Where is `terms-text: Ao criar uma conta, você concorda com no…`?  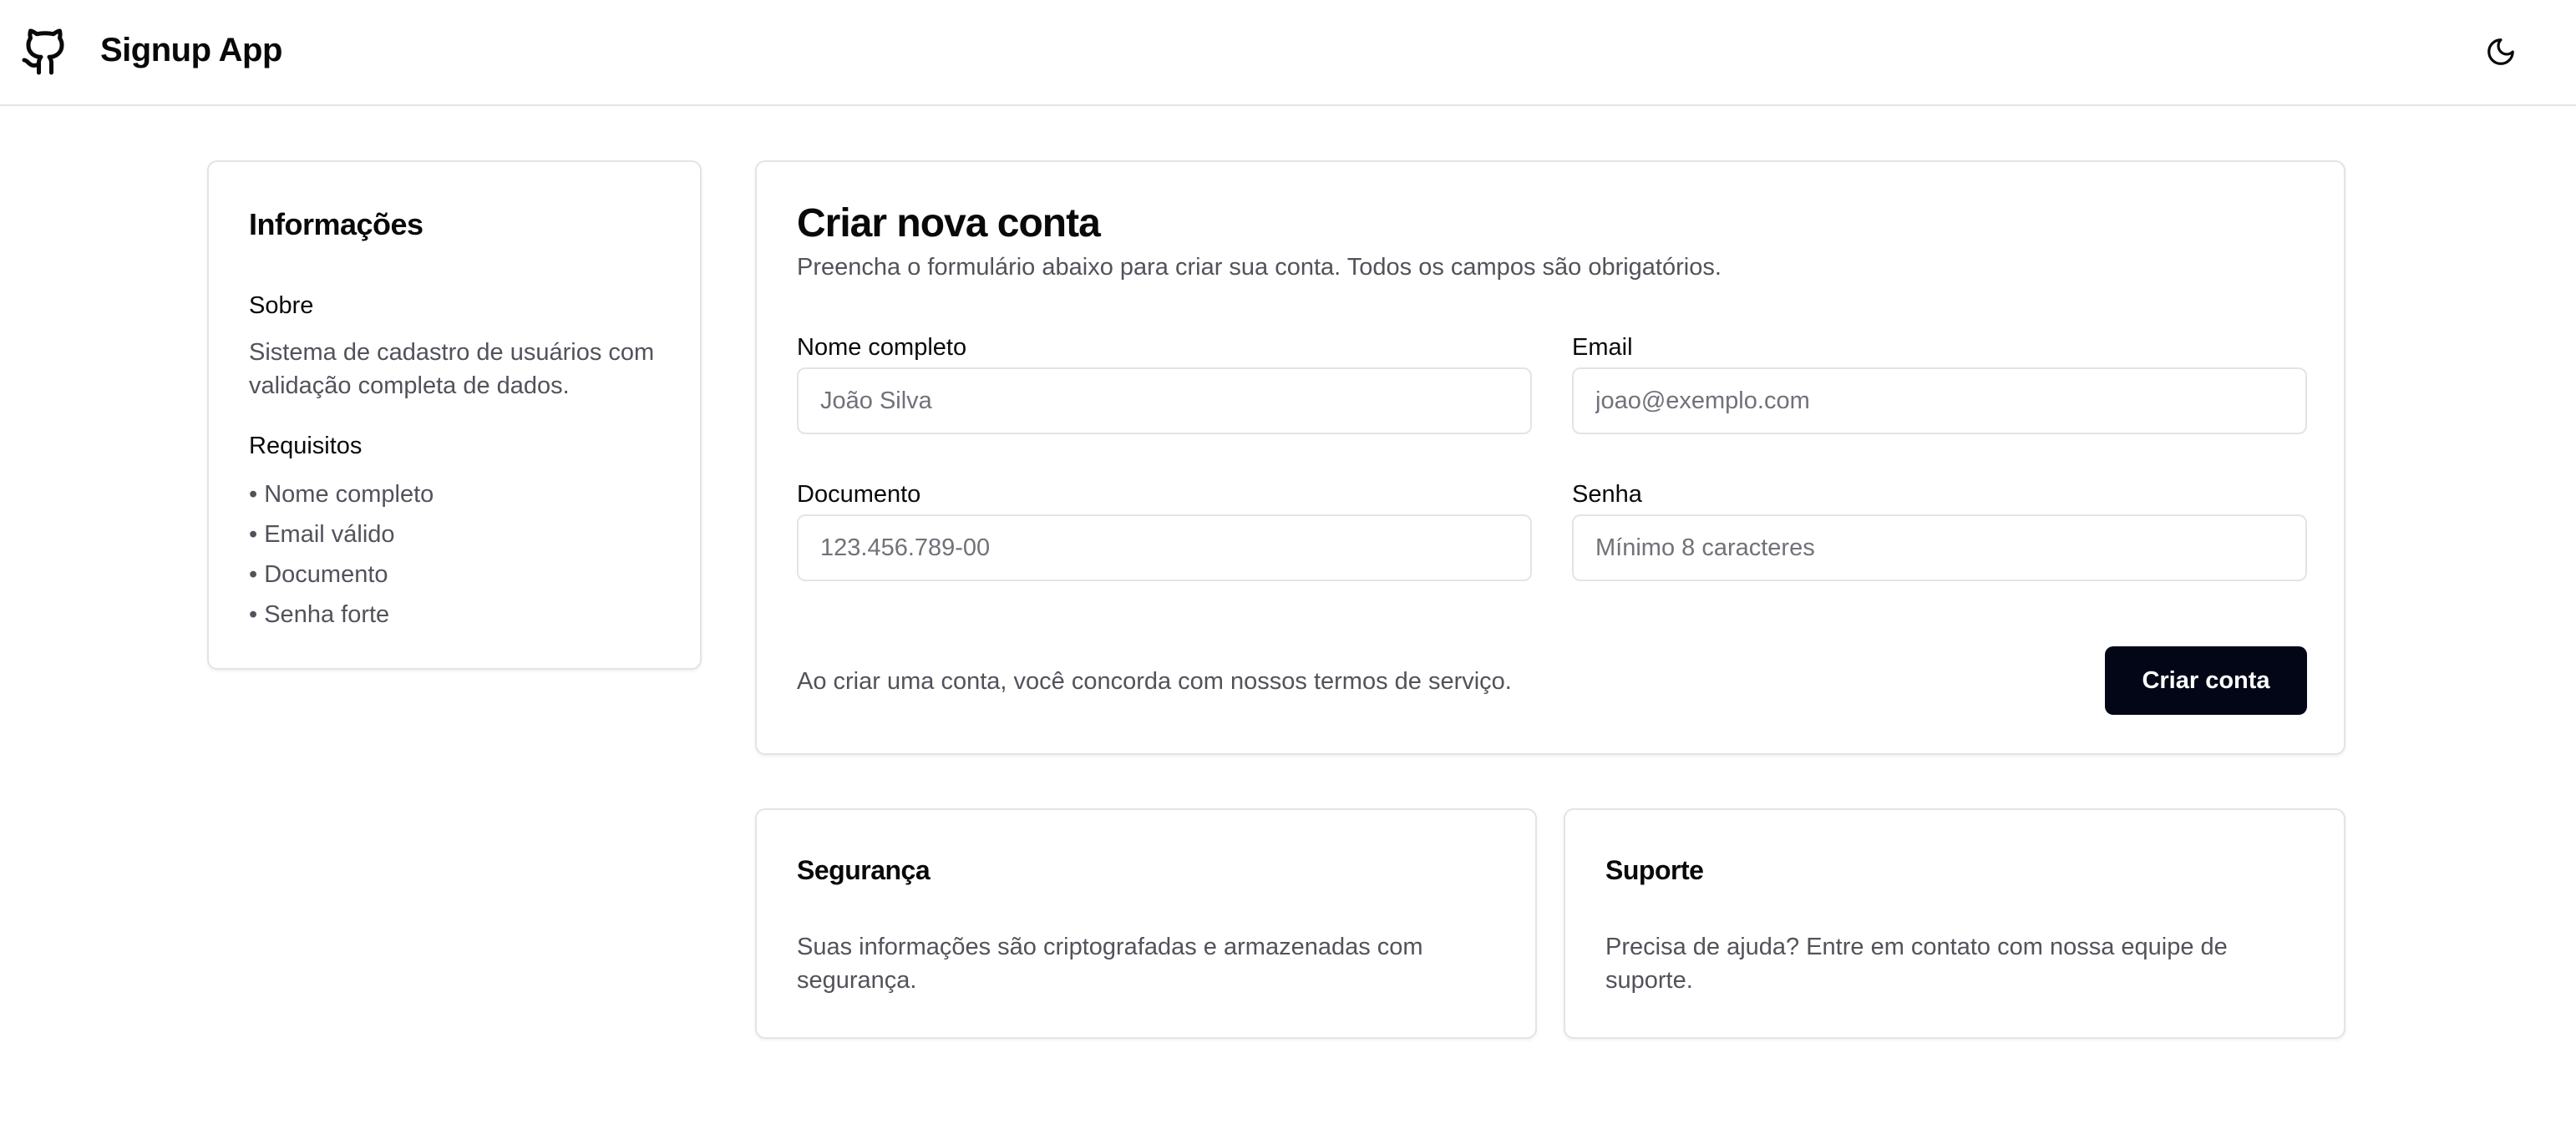
terms-text: Ao criar uma conta, você concorda com no… is located at coordinates (1154, 681).